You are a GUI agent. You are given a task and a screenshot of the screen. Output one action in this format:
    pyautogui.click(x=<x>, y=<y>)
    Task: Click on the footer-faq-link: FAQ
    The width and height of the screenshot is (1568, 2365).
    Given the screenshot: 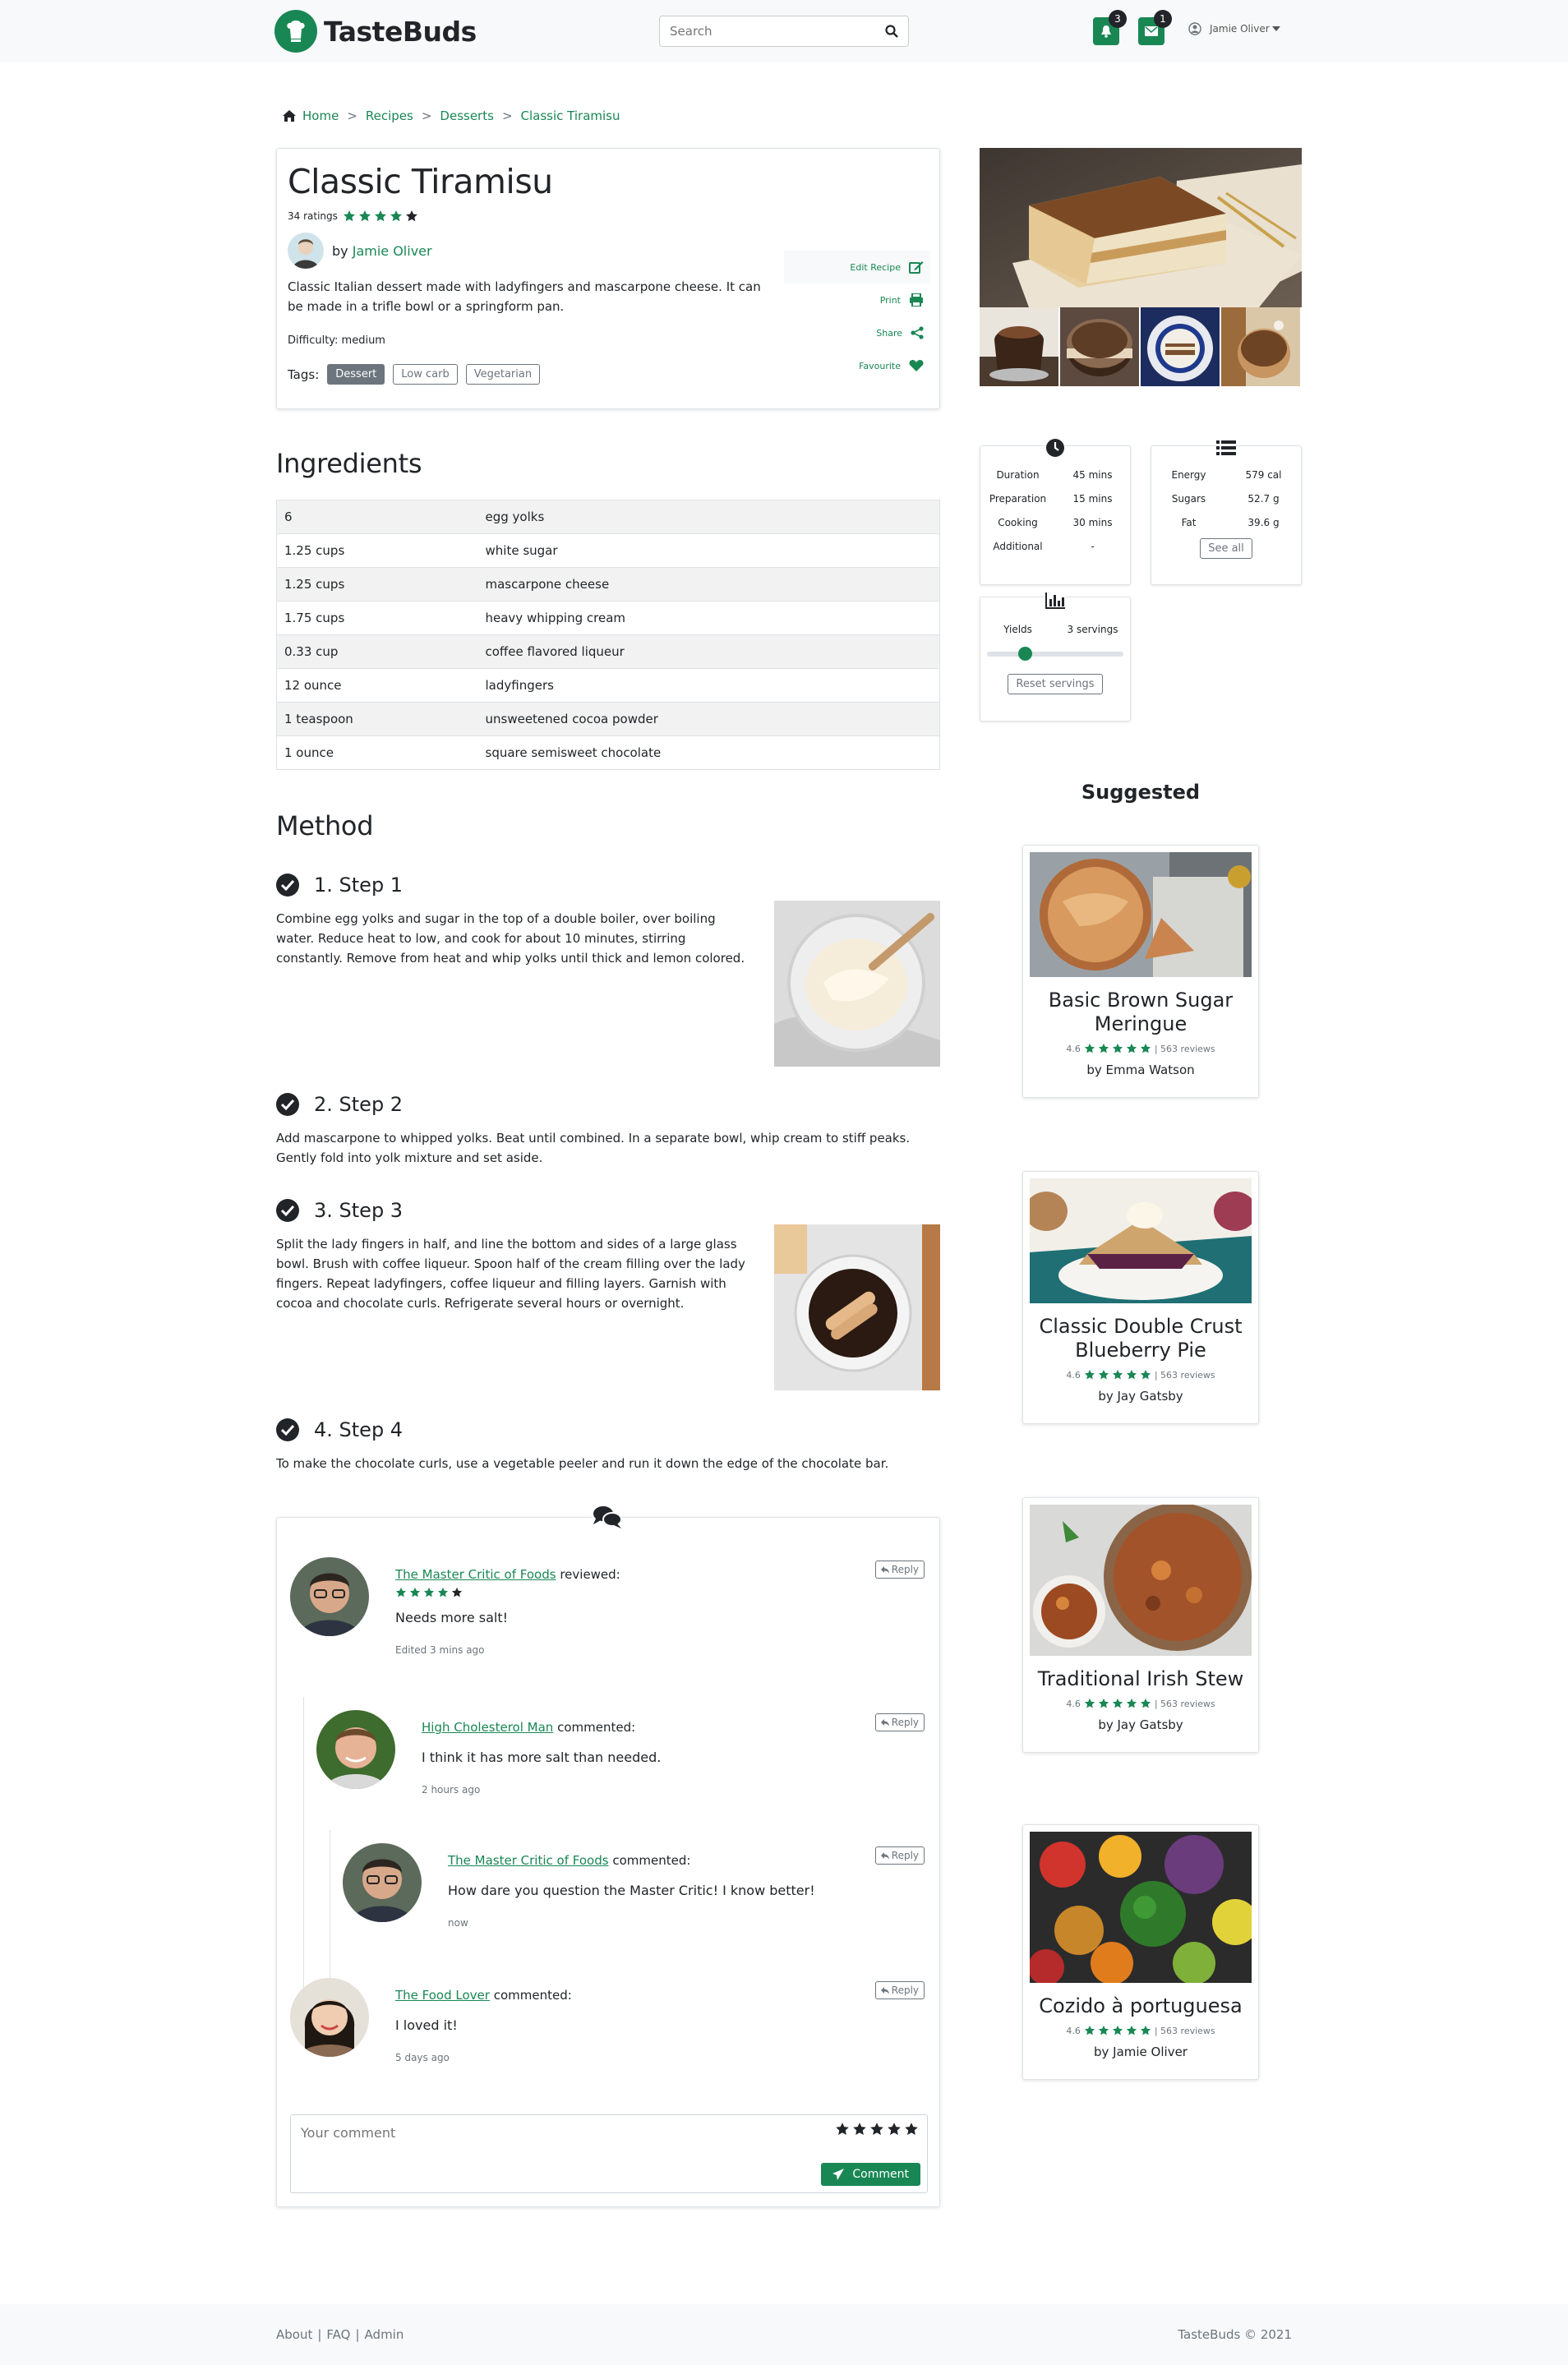 What is the action you would take?
    pyautogui.click(x=338, y=2334)
    